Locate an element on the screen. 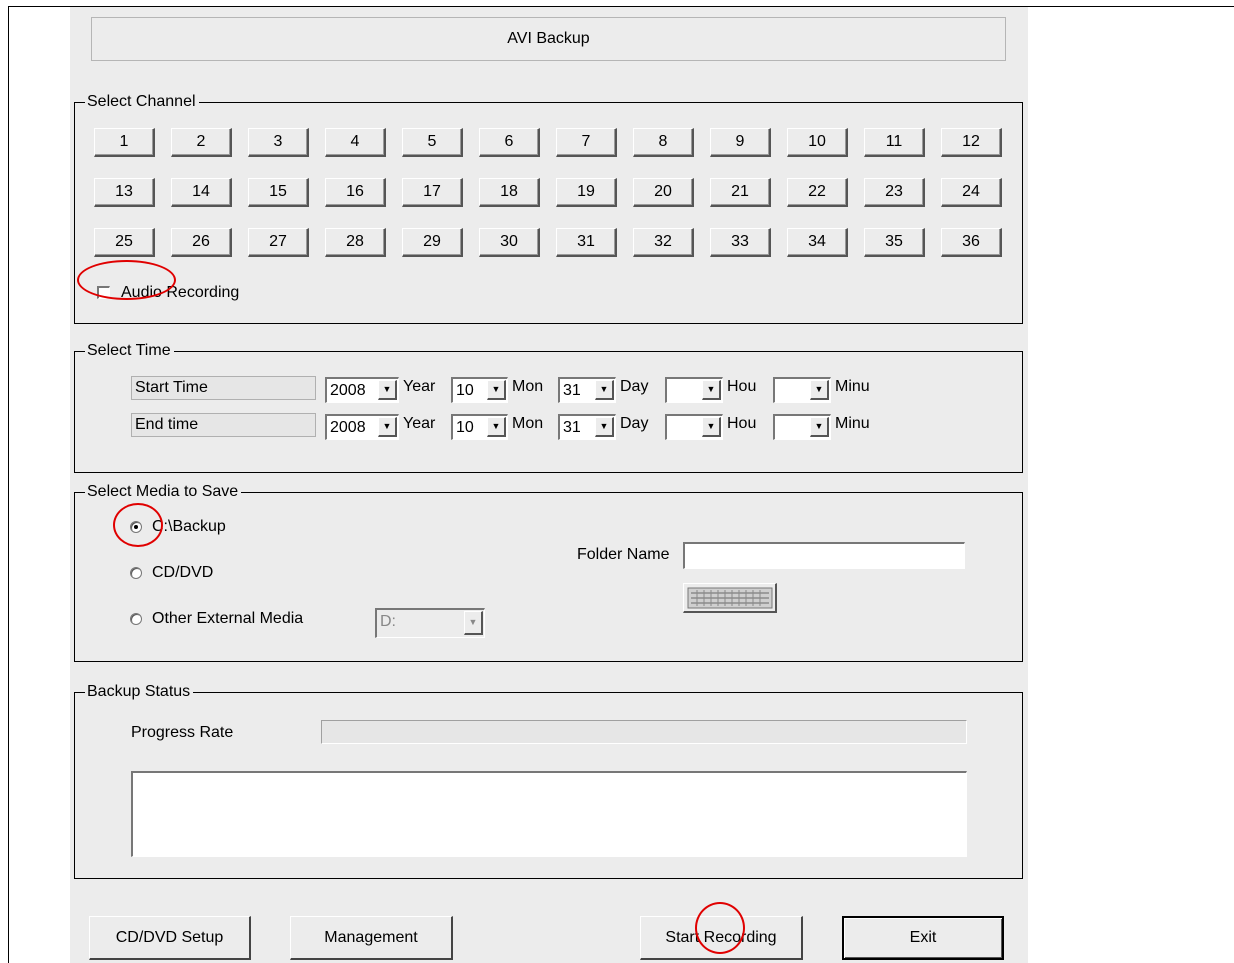  channel-button-label: 25 is located at coordinates (124, 241).